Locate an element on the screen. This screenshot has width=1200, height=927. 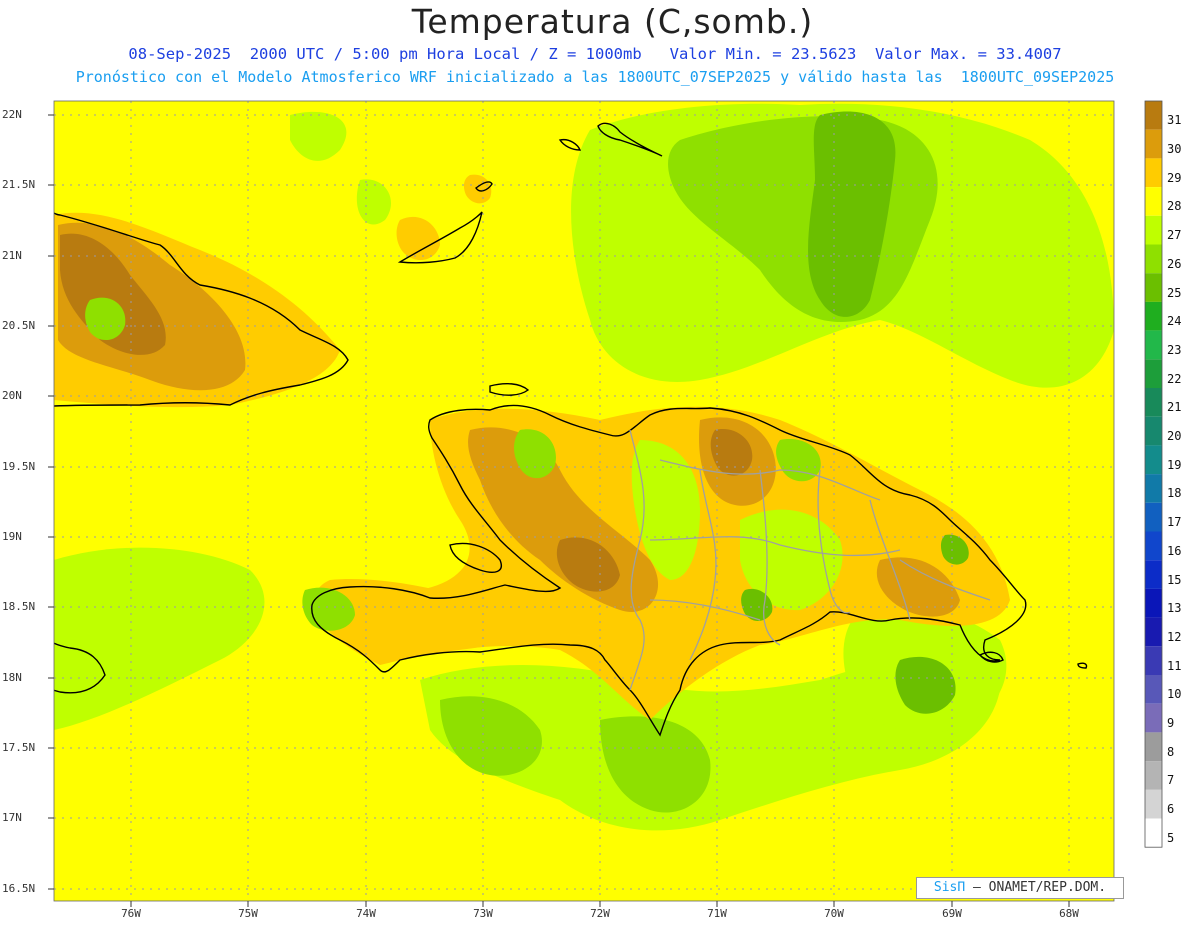
colorbar-label: 17 is located at coordinates (1174, 522).